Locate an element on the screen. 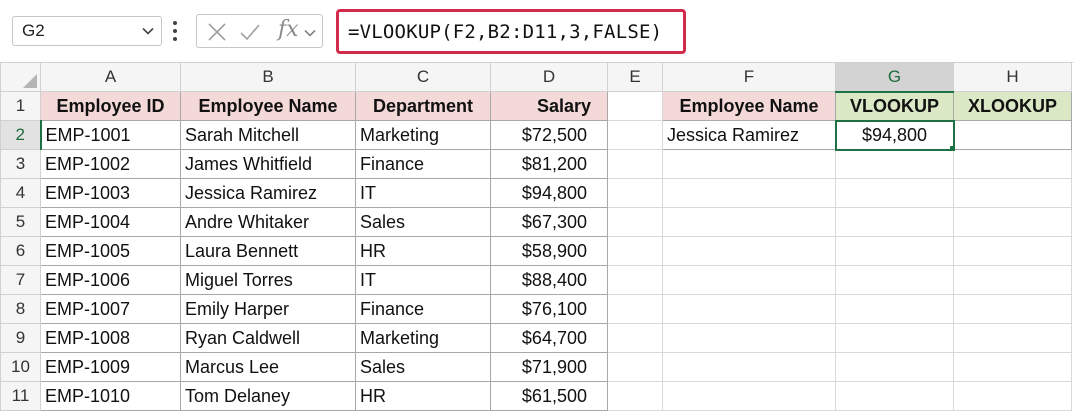 This screenshot has width=1074, height=416. cell: Jessica Ramirez is located at coordinates (268, 193).